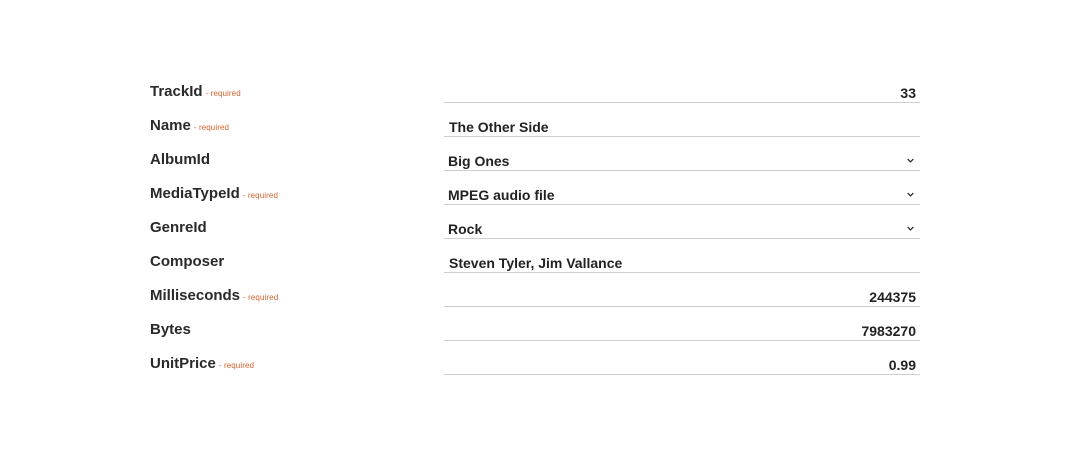 This screenshot has height=467, width=1090. What do you see at coordinates (479, 161) in the screenshot?
I see `albumid-selected-value: Big Ones` at bounding box center [479, 161].